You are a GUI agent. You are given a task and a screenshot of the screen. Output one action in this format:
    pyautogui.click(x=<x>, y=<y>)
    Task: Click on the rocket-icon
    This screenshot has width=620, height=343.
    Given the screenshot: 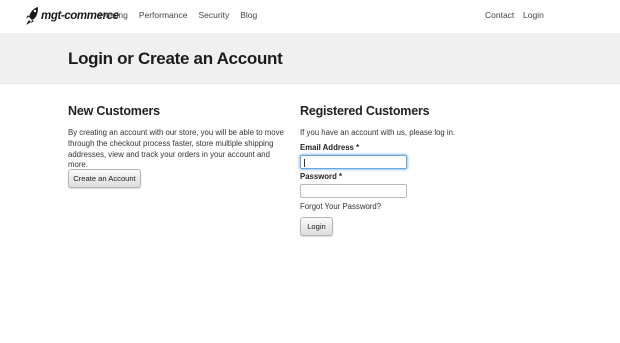 What is the action you would take?
    pyautogui.click(x=32, y=16)
    